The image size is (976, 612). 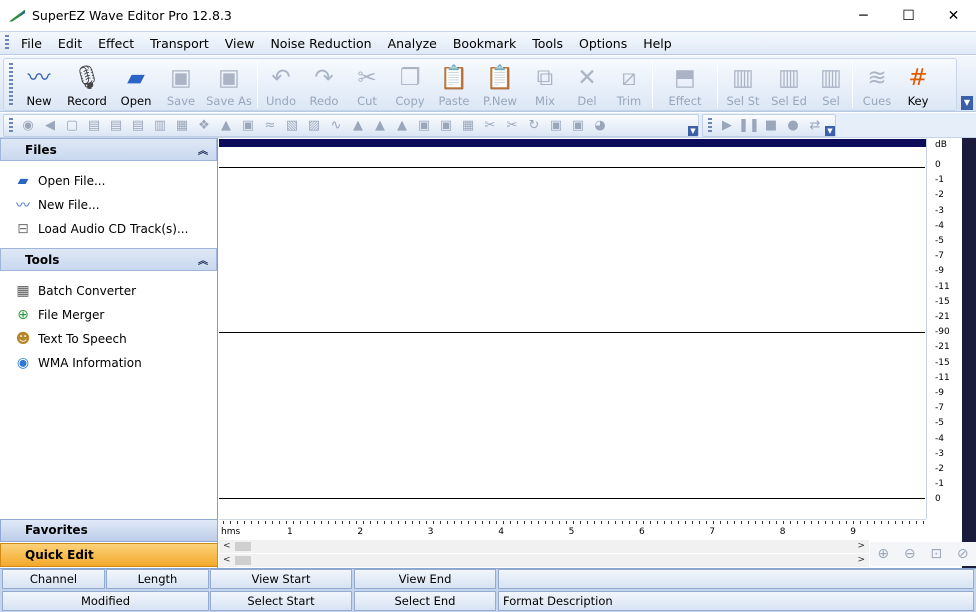 I want to click on open-button: ▰ Open, so click(x=136, y=85).